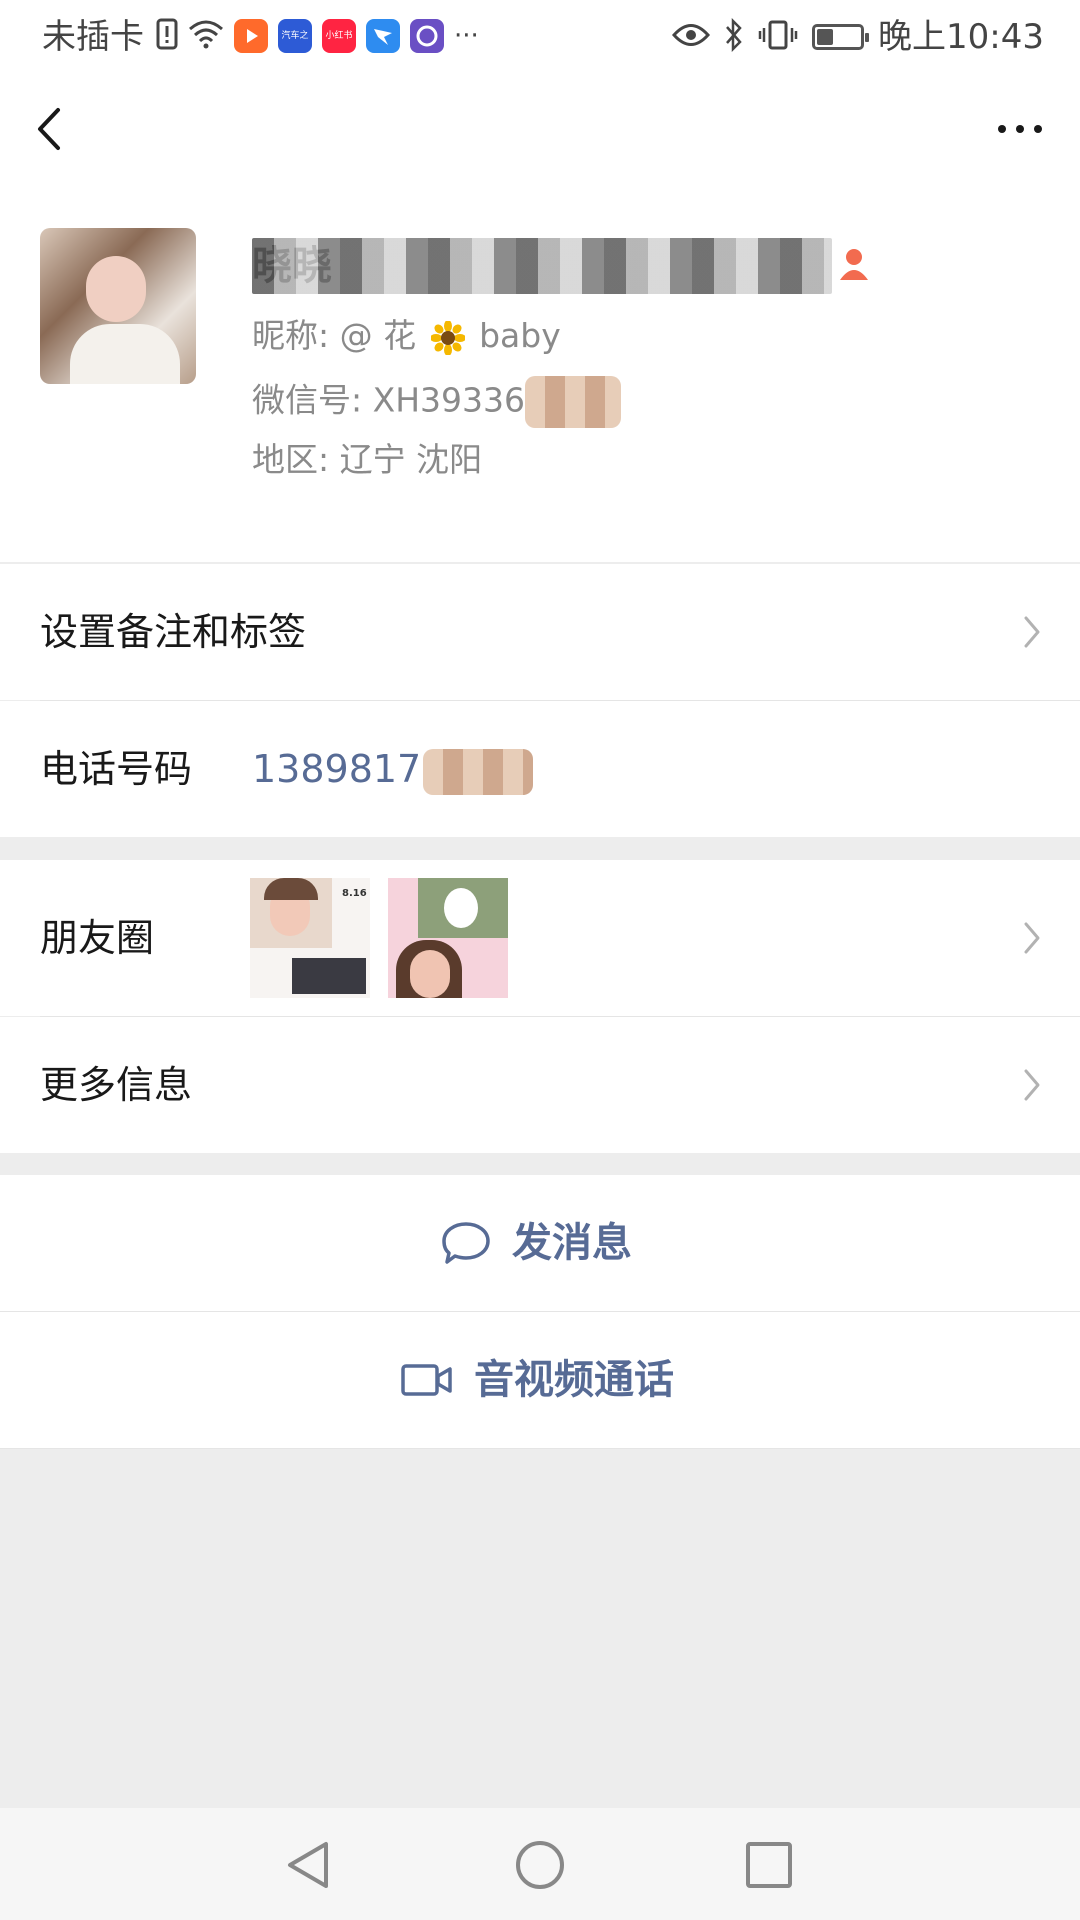  What do you see at coordinates (447, 337) in the screenshot?
I see `sunflower-icon` at bounding box center [447, 337].